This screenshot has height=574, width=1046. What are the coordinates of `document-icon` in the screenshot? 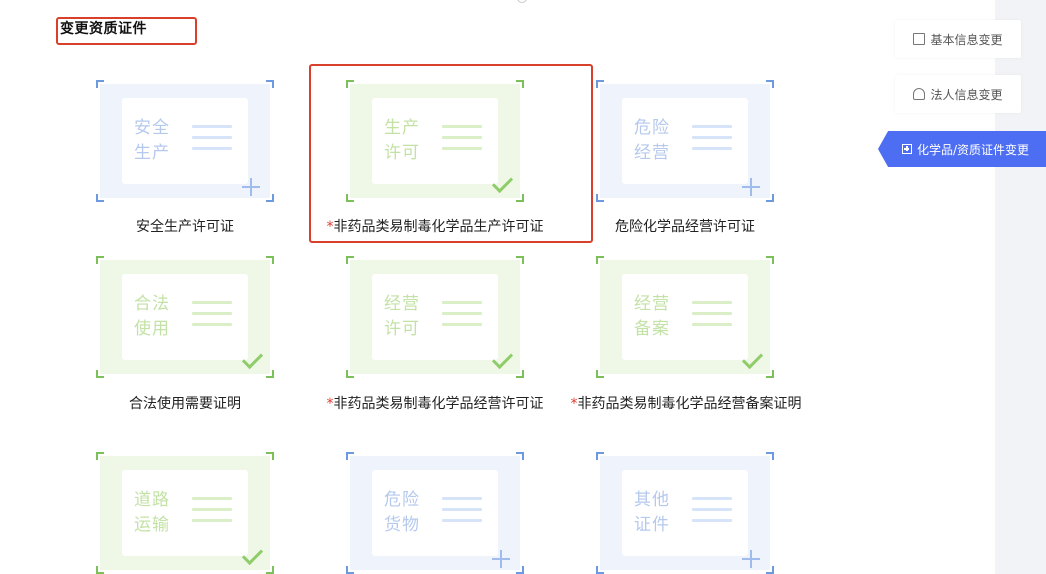 It's located at (919, 39).